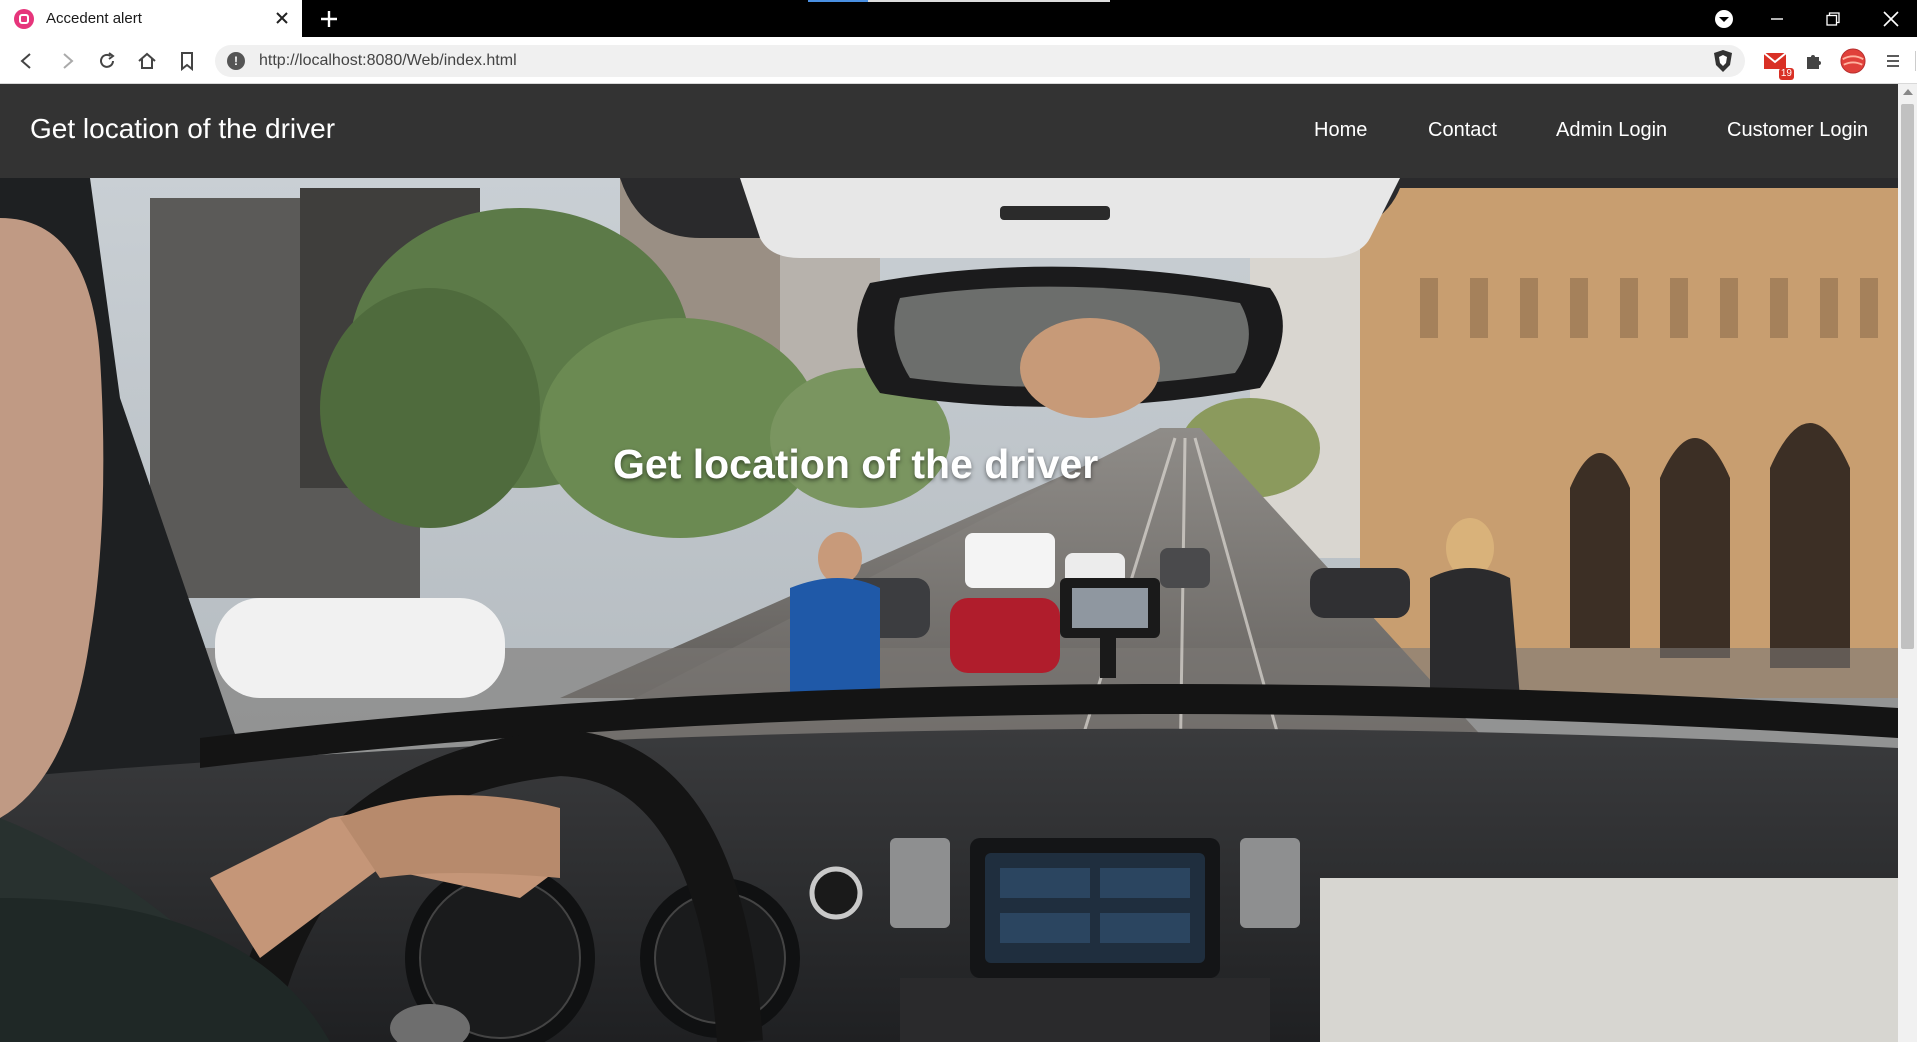  What do you see at coordinates (1891, 18) in the screenshot?
I see `close-window-icon` at bounding box center [1891, 18].